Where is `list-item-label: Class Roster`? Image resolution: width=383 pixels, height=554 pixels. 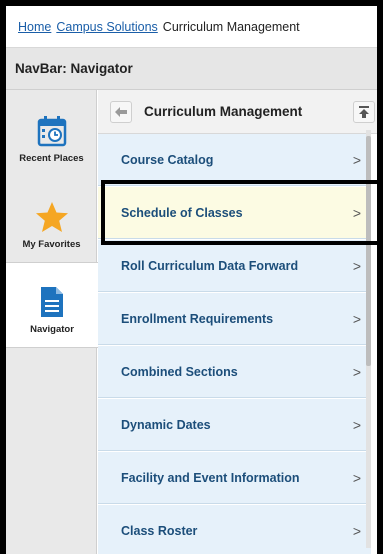
list-item-label: Class Roster is located at coordinates (159, 530).